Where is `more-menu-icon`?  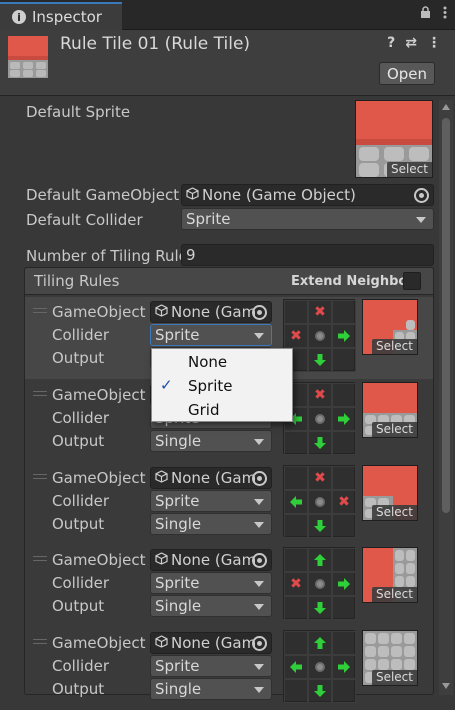
more-menu-icon is located at coordinates (445, 14).